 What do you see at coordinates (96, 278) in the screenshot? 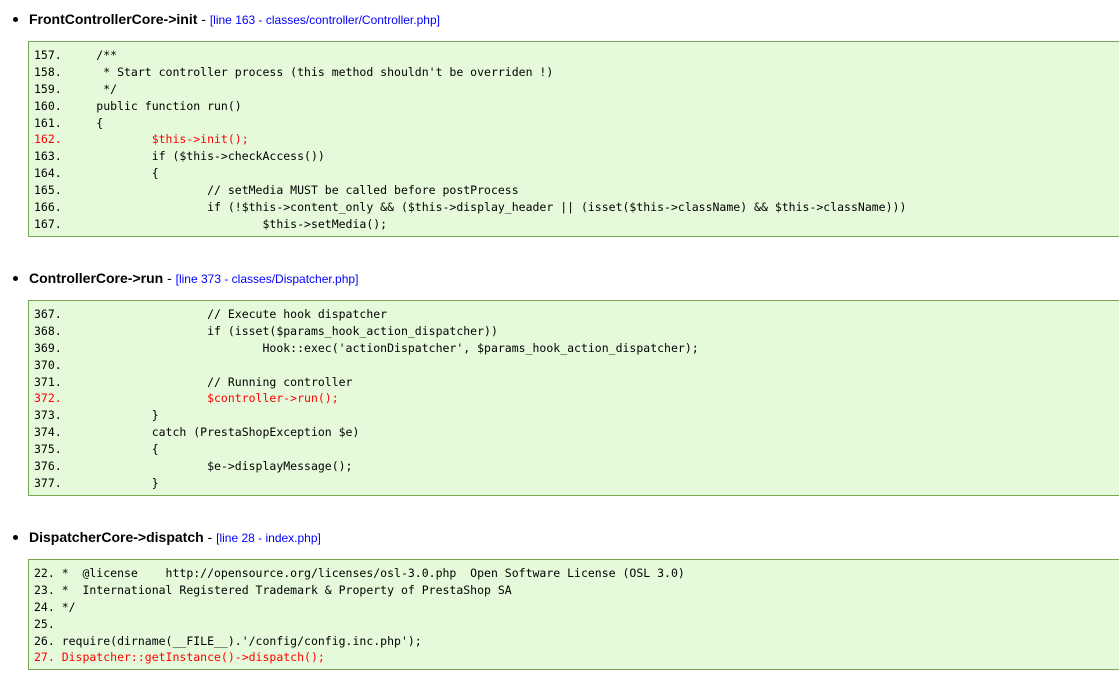
I see `function-name: ControllerCore->run` at bounding box center [96, 278].